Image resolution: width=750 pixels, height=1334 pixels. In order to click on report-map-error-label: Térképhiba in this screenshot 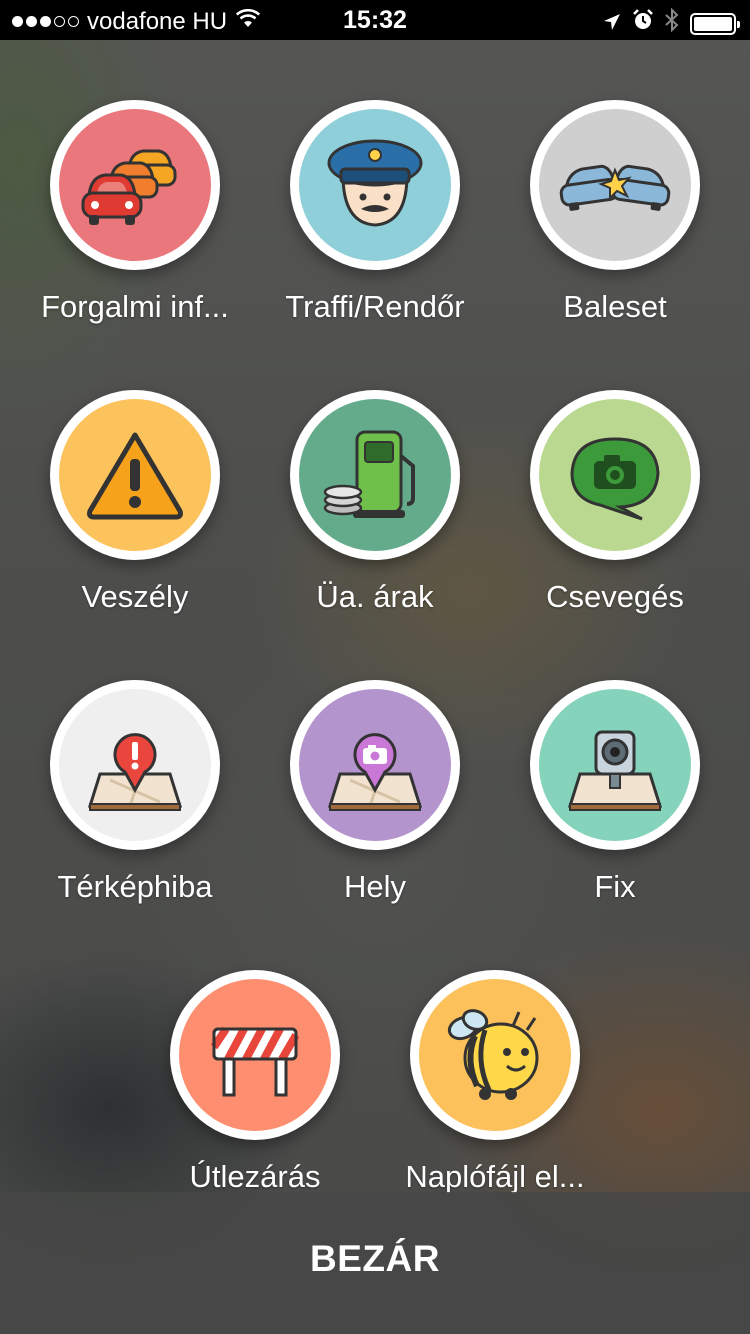, I will do `click(135, 886)`.